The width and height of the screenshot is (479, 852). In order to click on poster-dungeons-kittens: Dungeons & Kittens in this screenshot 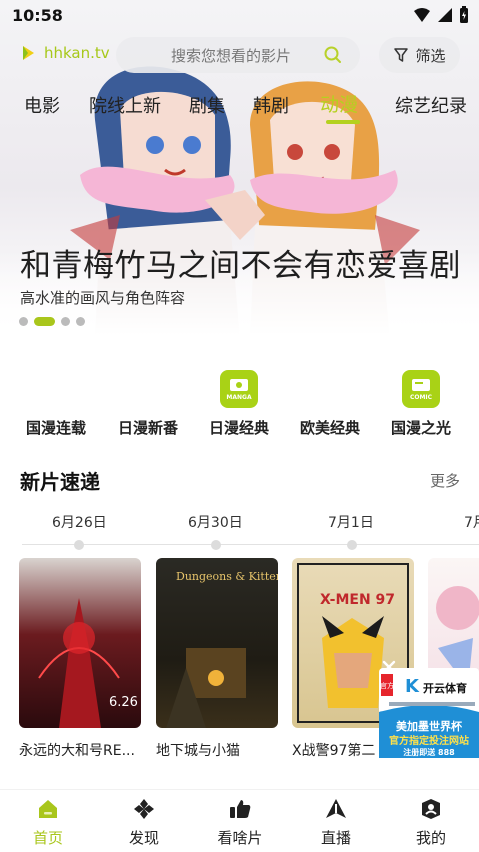, I will do `click(217, 643)`.